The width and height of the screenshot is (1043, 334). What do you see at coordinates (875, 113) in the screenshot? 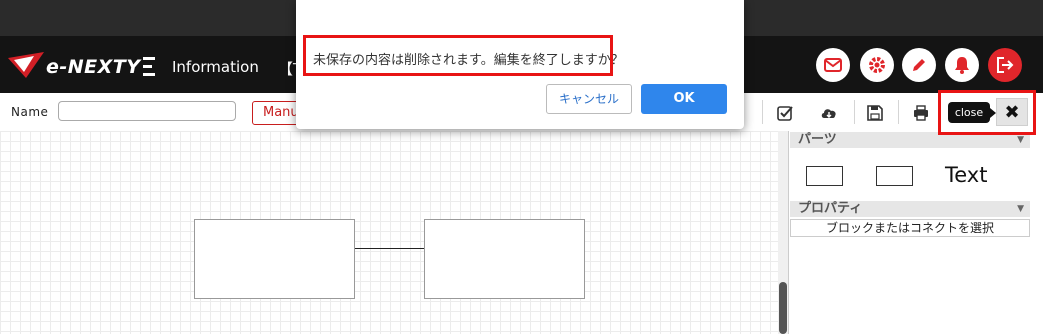
I see `save-icon` at bounding box center [875, 113].